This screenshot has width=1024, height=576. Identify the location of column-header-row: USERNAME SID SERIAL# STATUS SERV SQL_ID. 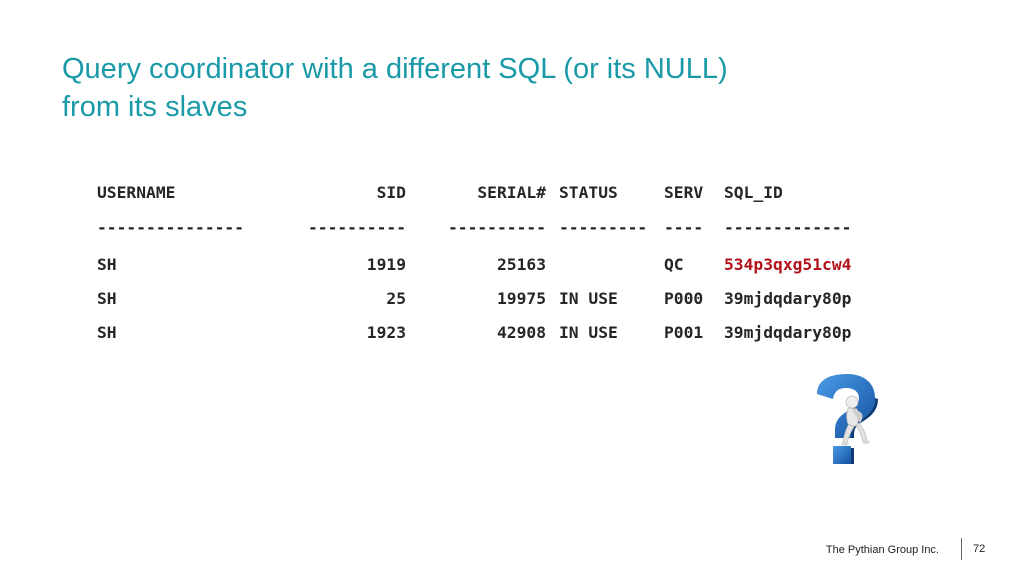
(495, 193).